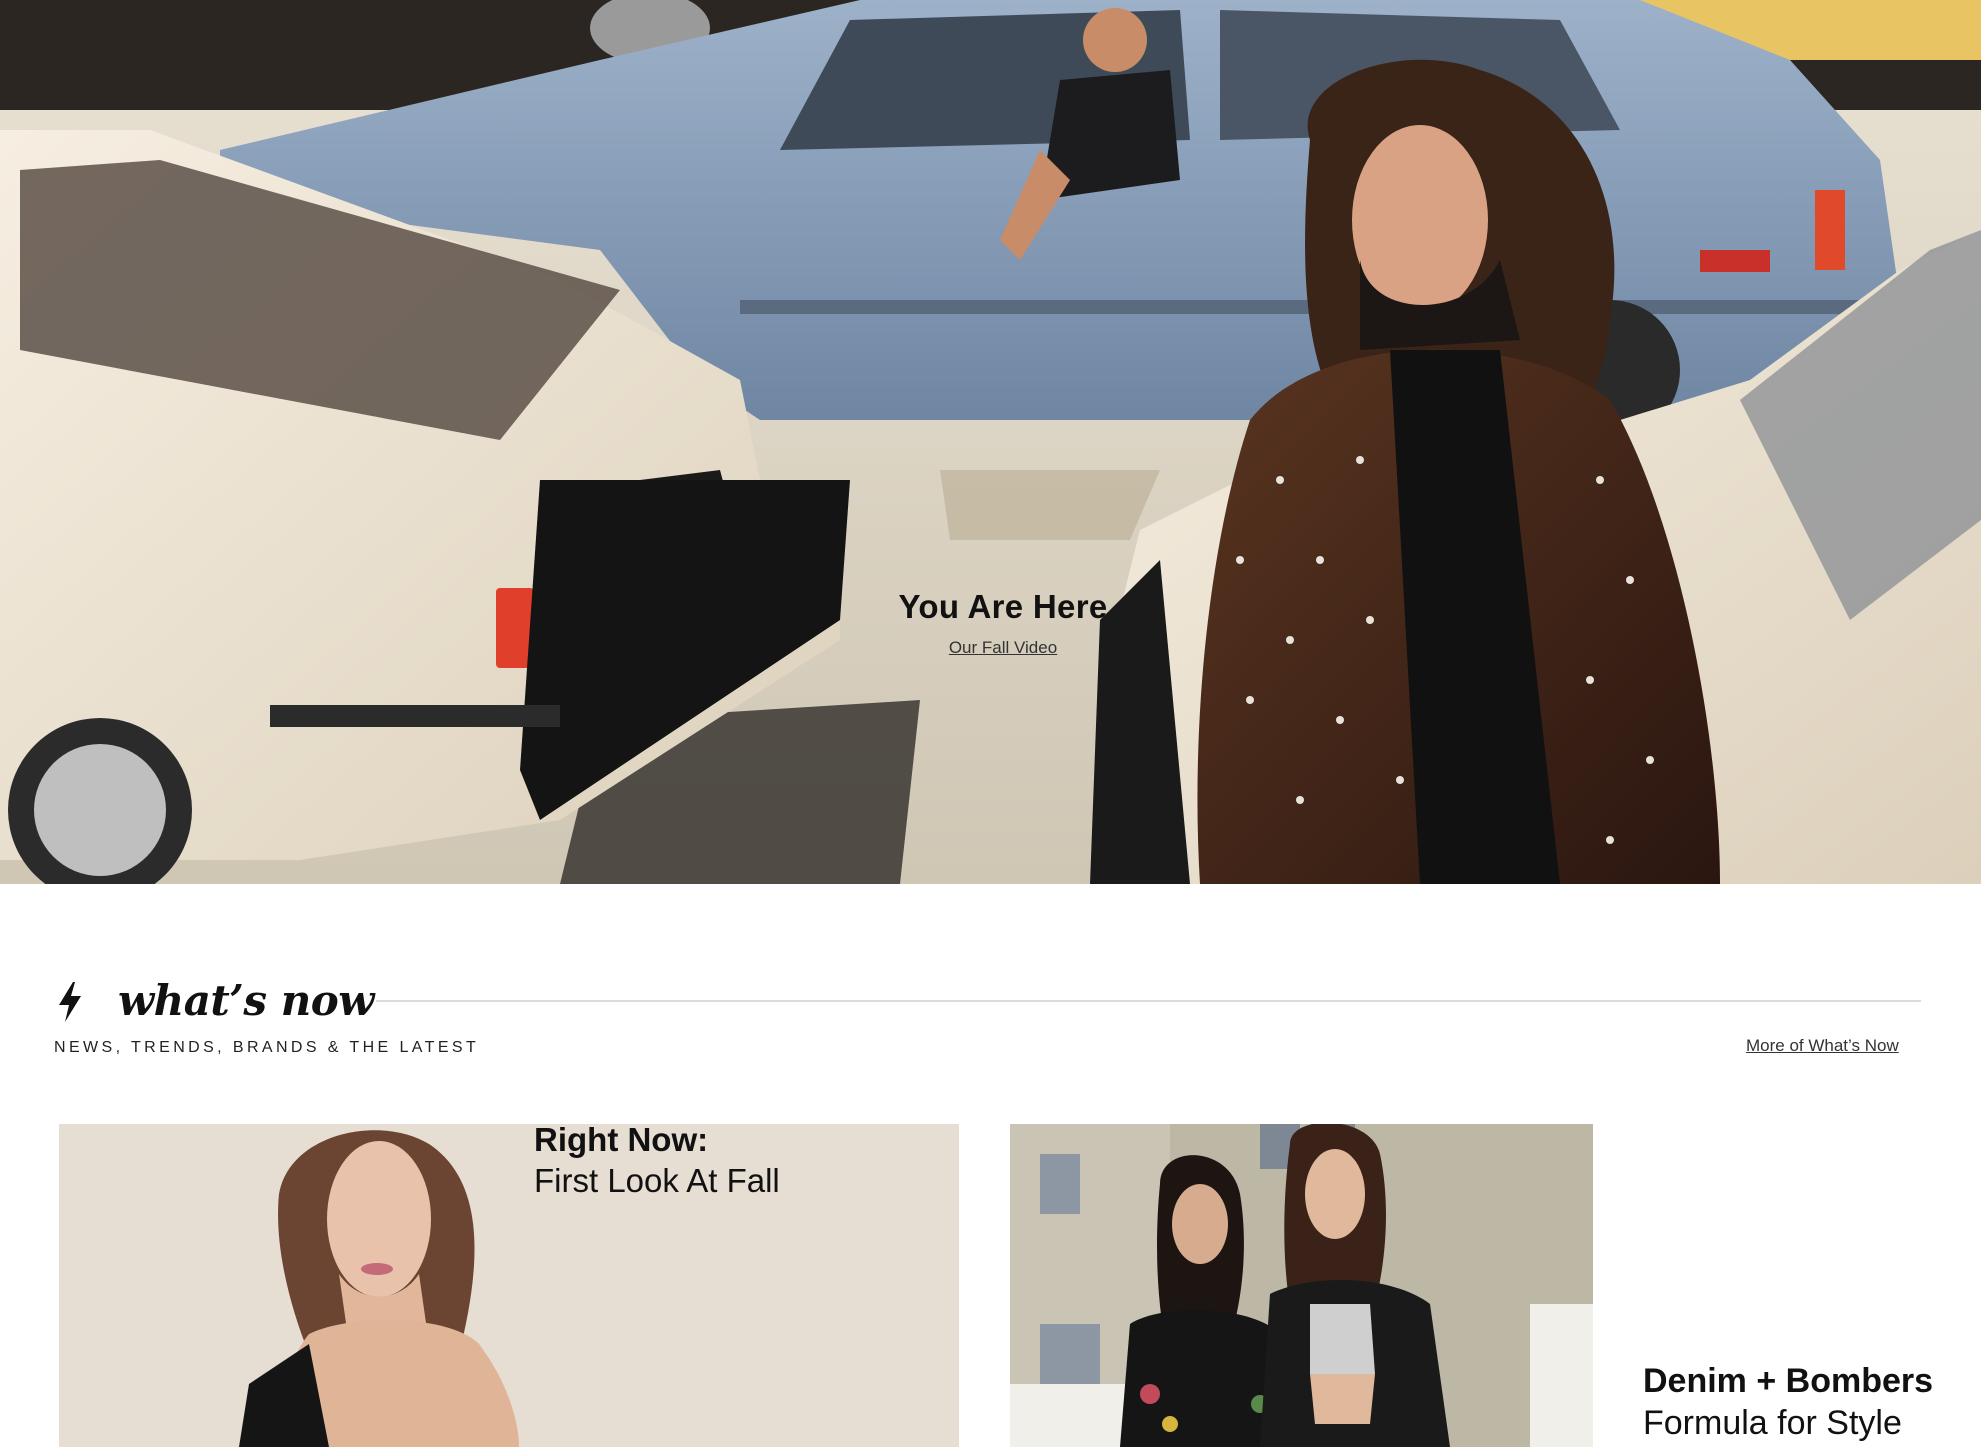  I want to click on story-card-right-now, so click(509, 1285).